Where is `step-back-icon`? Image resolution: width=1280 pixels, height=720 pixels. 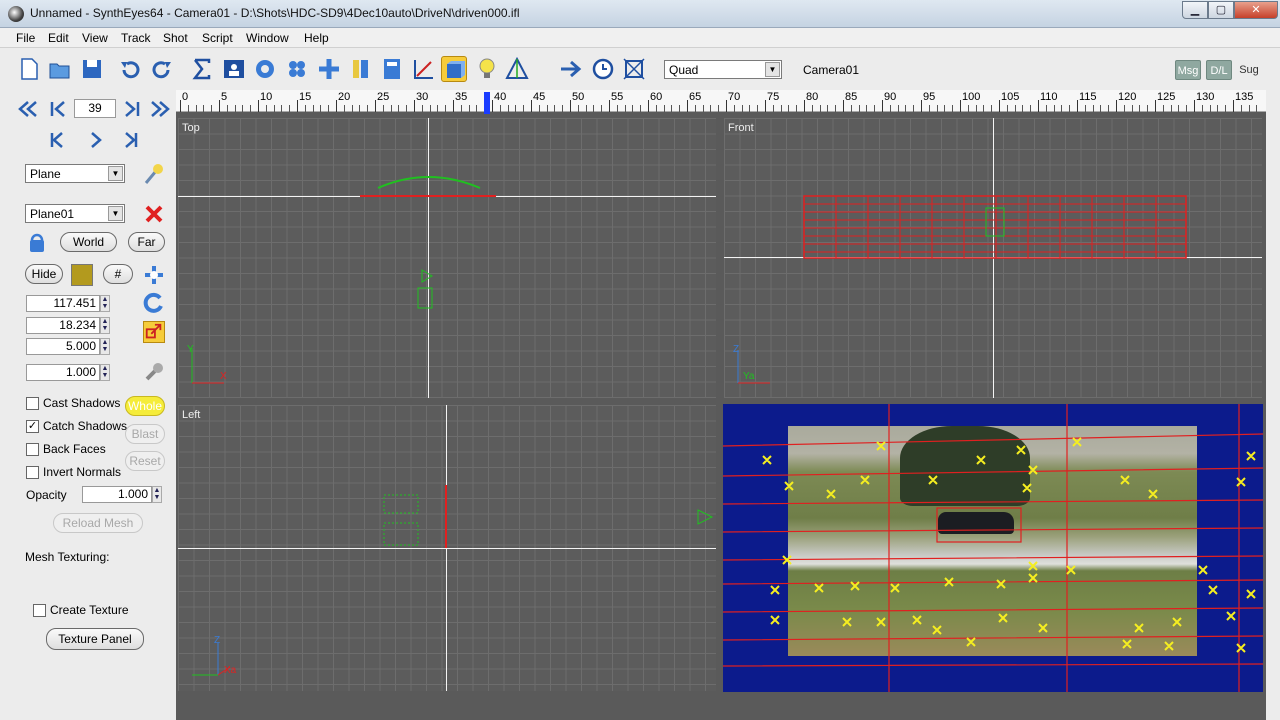 step-back-icon is located at coordinates (56, 140).